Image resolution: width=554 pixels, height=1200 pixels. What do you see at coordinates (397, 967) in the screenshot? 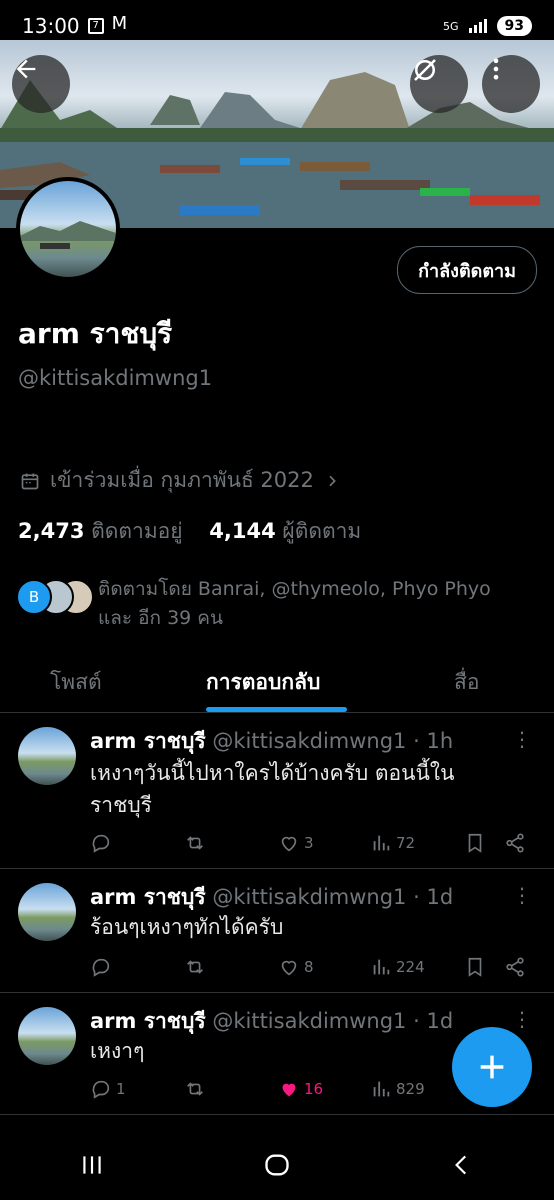
I see `views-button: 224` at bounding box center [397, 967].